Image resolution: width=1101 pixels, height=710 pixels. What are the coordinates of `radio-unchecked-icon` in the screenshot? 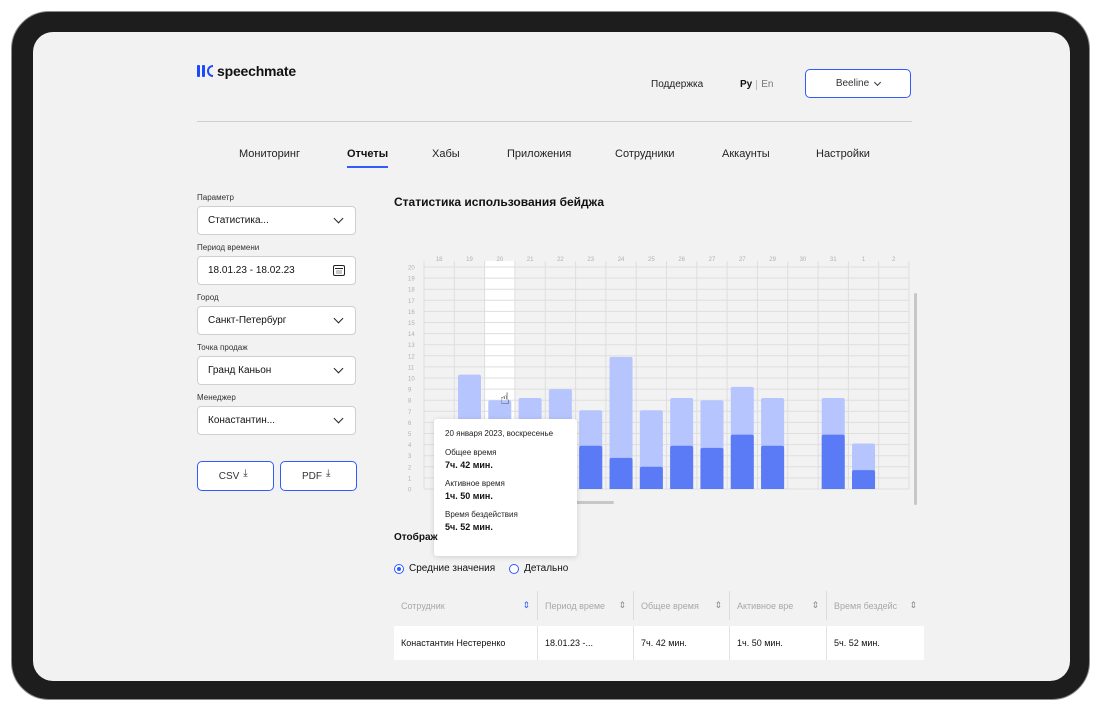 It's located at (514, 568).